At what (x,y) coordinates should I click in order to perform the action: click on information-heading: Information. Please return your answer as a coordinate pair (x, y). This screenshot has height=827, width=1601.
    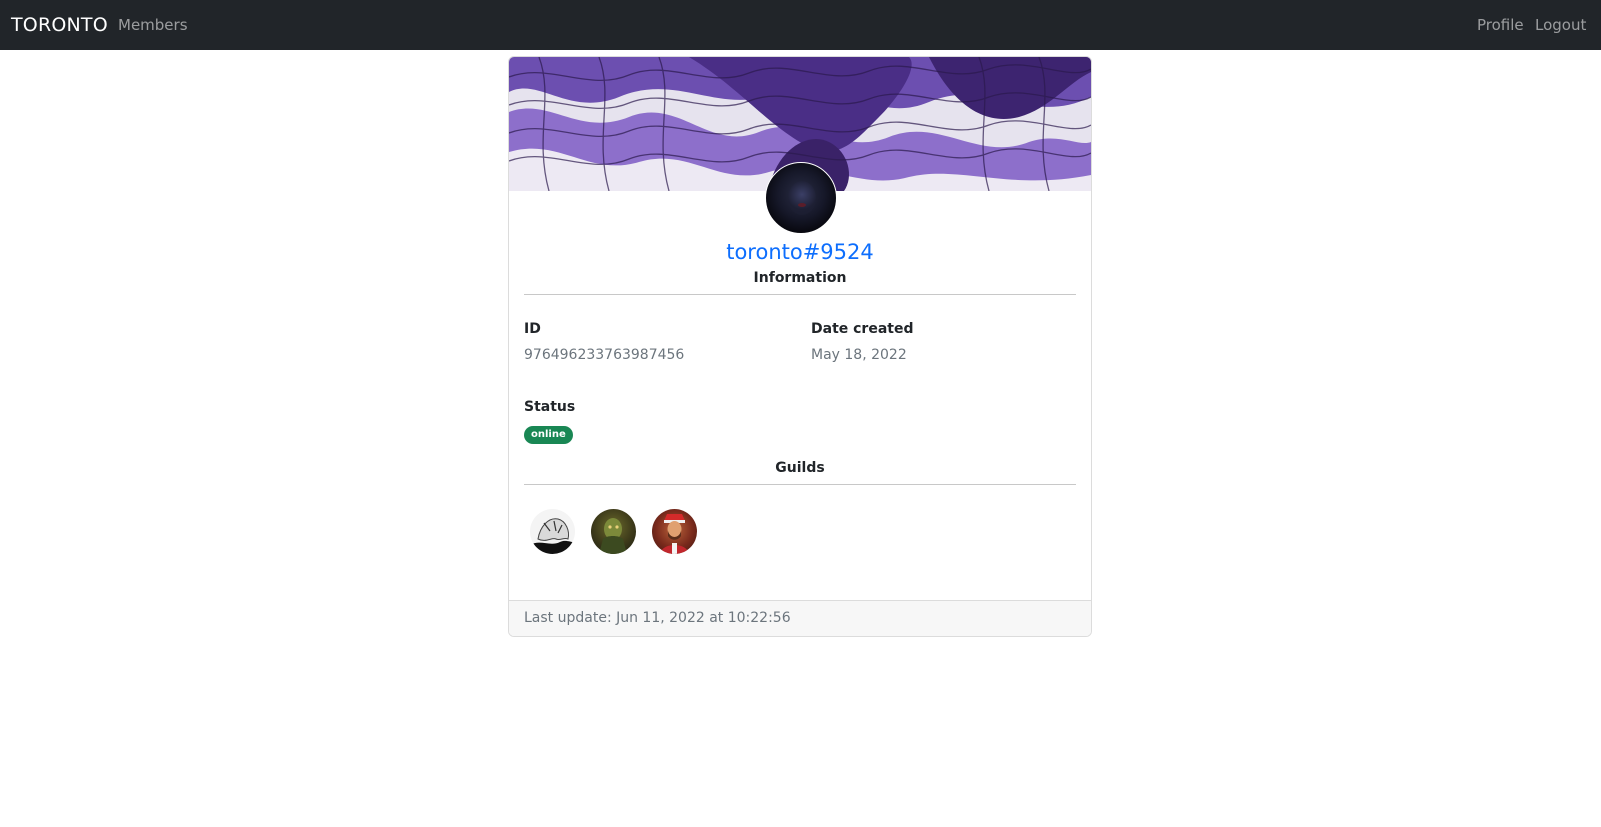
    Looking at the image, I should click on (800, 278).